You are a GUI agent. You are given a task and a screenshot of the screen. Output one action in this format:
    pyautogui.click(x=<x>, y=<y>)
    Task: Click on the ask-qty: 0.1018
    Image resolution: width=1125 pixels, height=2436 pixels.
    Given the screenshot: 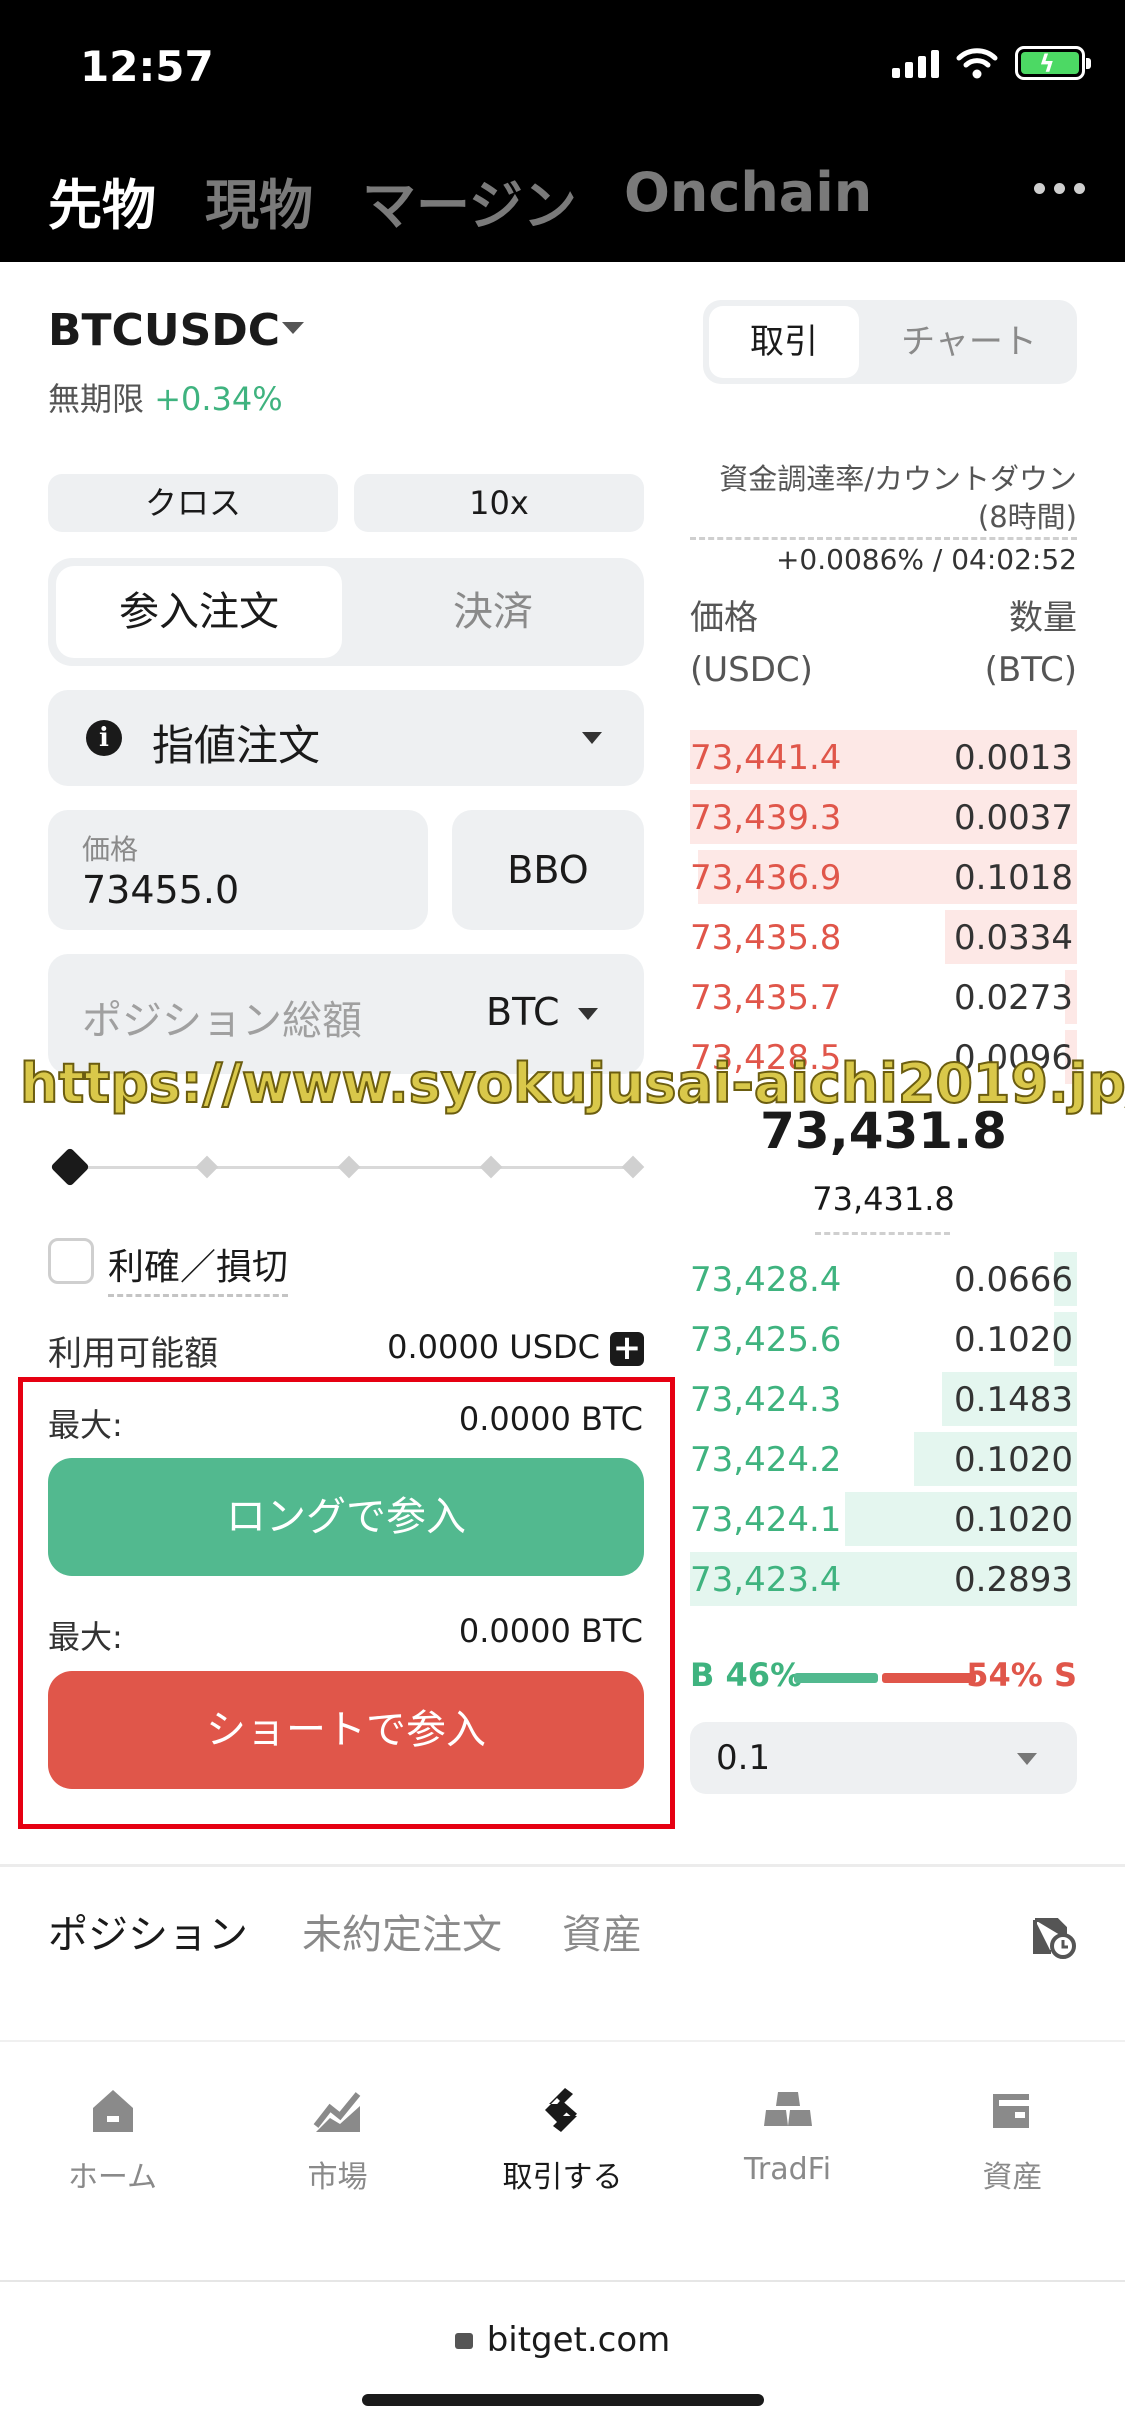 What is the action you would take?
    pyautogui.click(x=1013, y=878)
    